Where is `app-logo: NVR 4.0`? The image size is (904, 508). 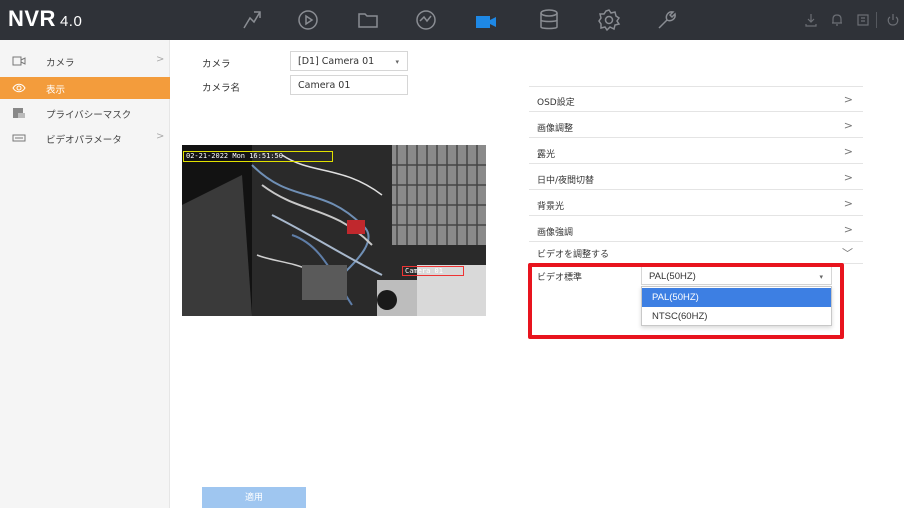
app-logo: NVR 4.0 is located at coordinates (45, 18).